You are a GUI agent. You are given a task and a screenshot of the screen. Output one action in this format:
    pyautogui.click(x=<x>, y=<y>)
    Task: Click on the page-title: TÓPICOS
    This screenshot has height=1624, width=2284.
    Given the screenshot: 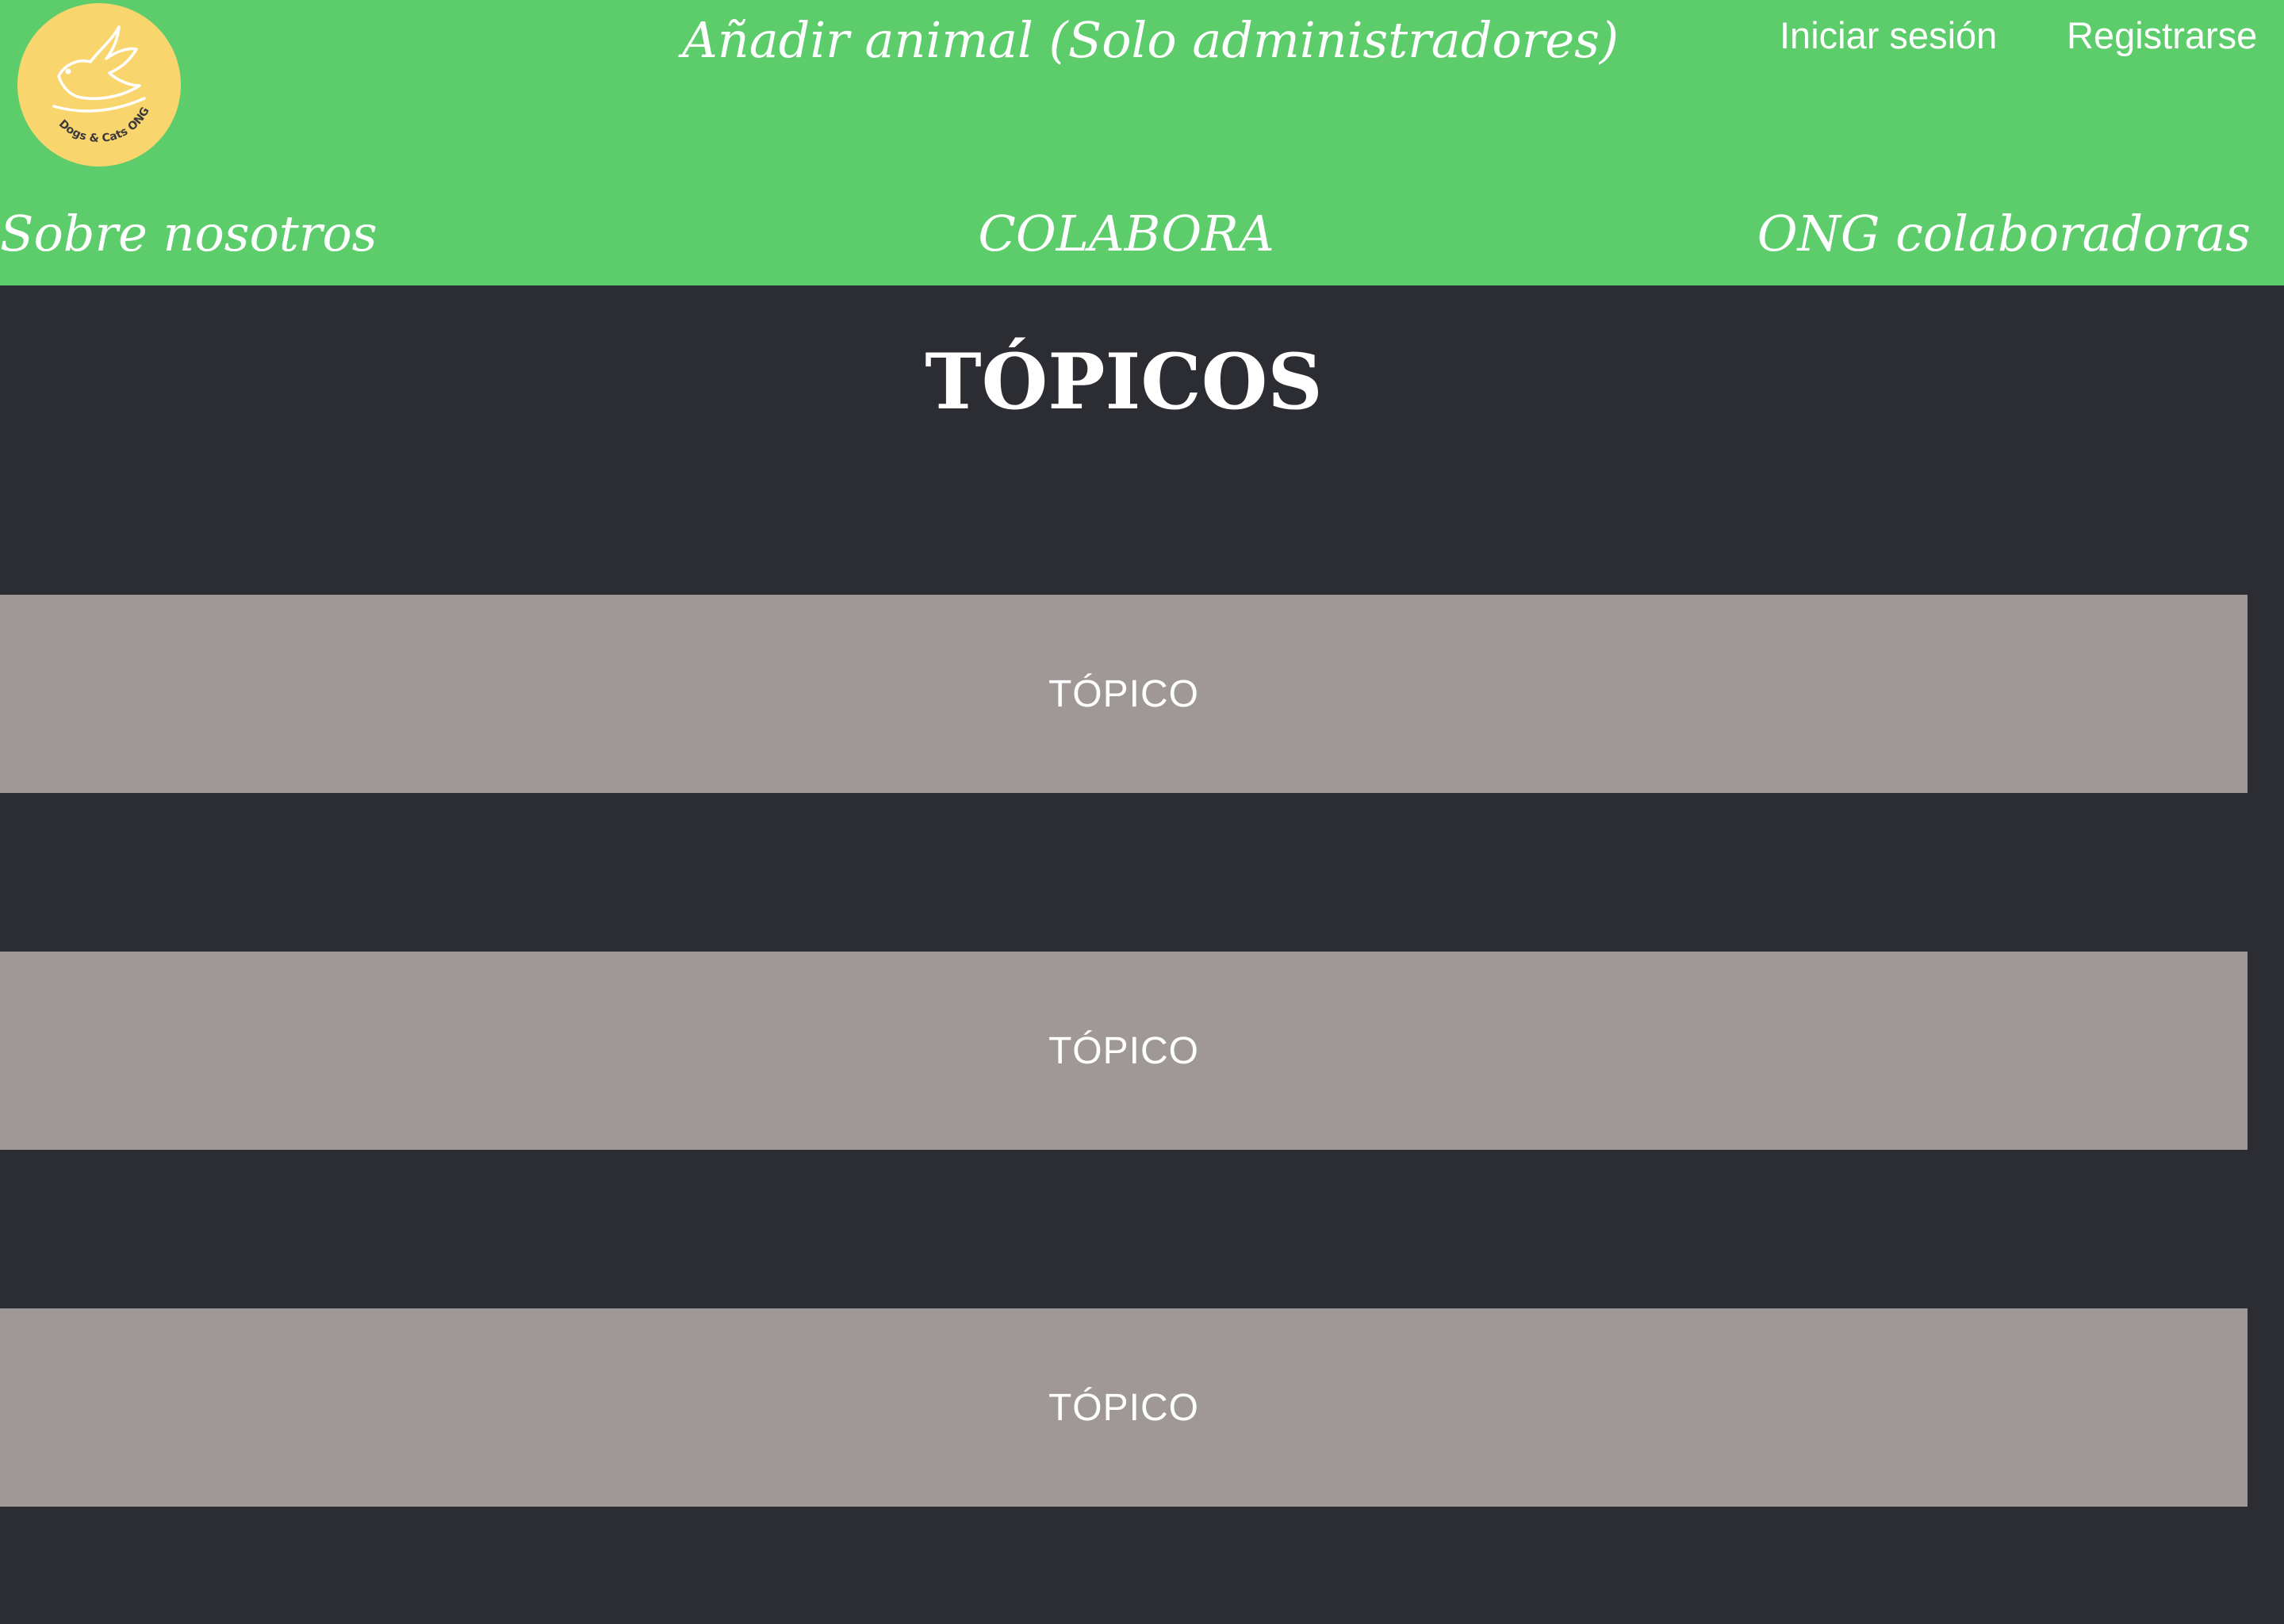 What is the action you would take?
    pyautogui.click(x=1124, y=382)
    